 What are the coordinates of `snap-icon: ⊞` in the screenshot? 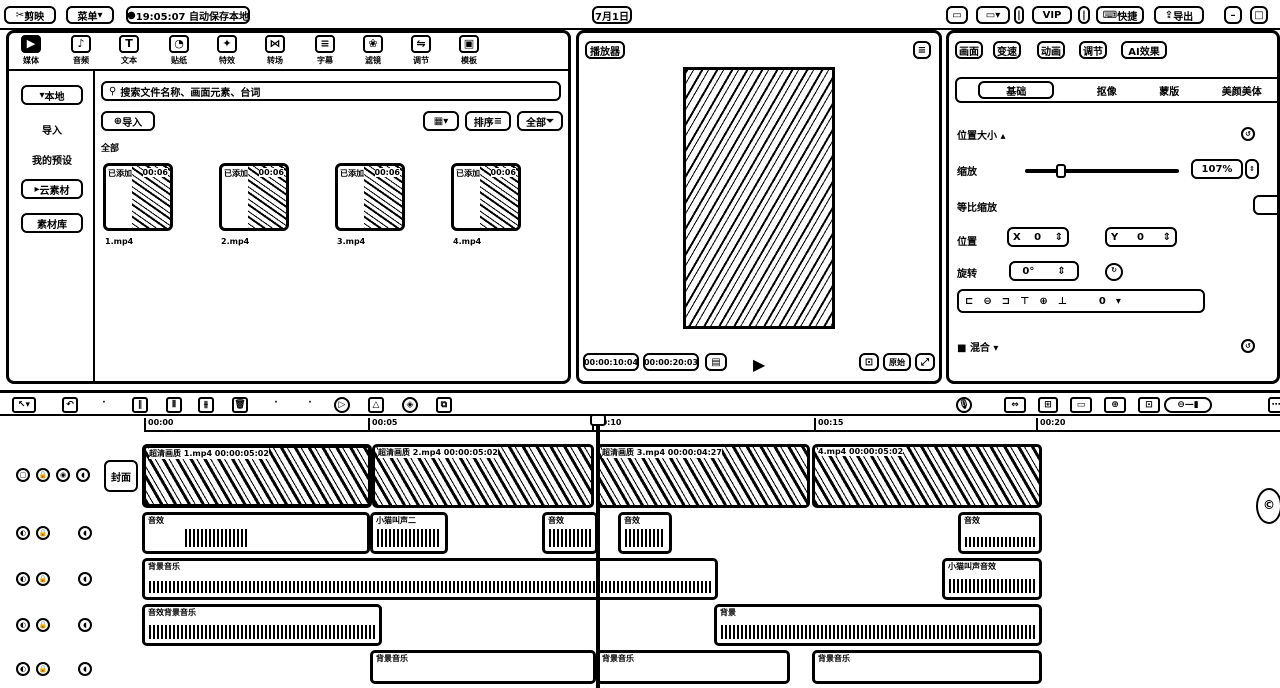 It's located at (1048, 405).